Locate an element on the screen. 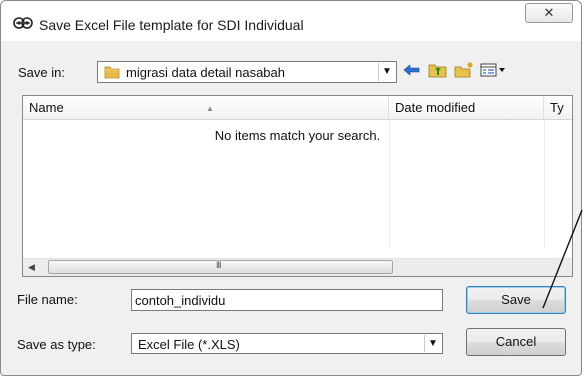  back-icon is located at coordinates (412, 70).